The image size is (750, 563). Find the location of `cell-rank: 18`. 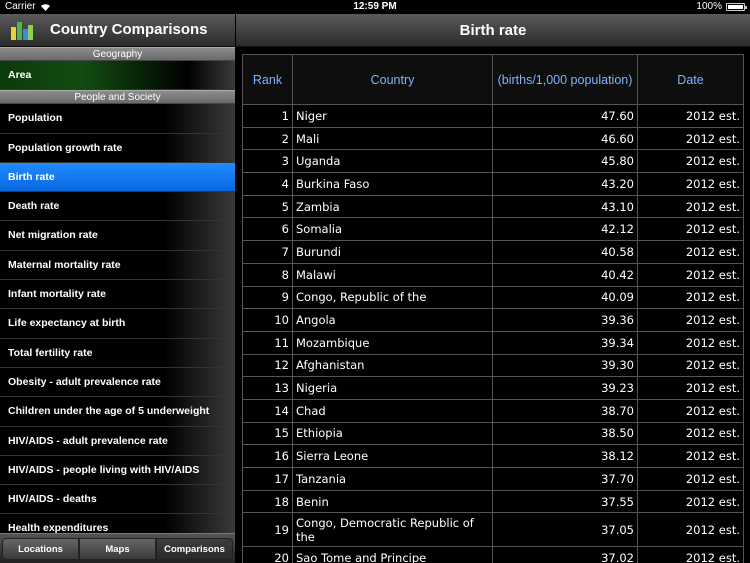

cell-rank: 18 is located at coordinates (267, 501).